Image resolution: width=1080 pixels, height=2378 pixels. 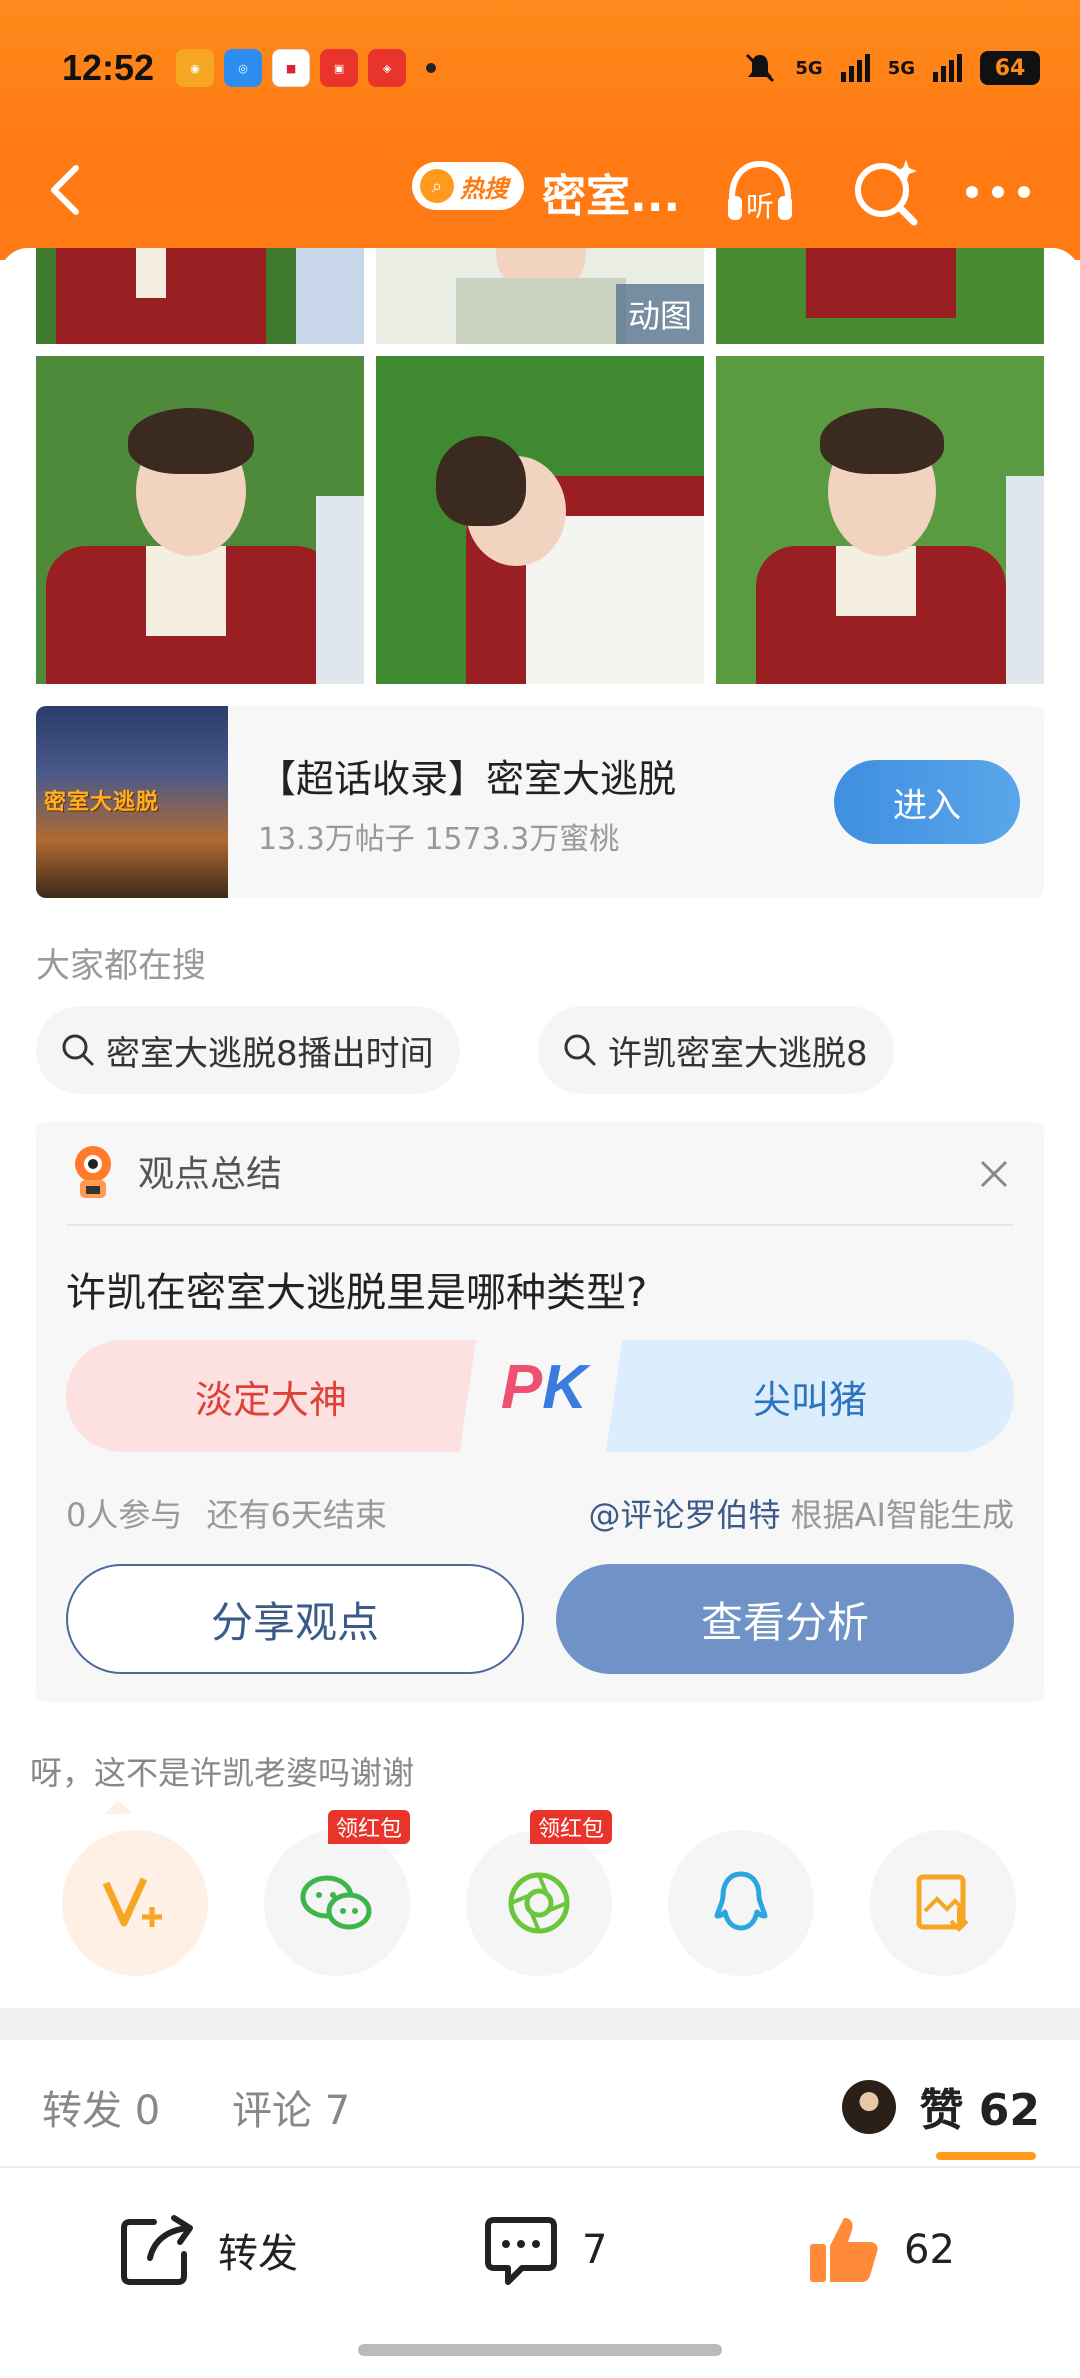 What do you see at coordinates (291, 2107) in the screenshot?
I see `tab-comment: 评论 7` at bounding box center [291, 2107].